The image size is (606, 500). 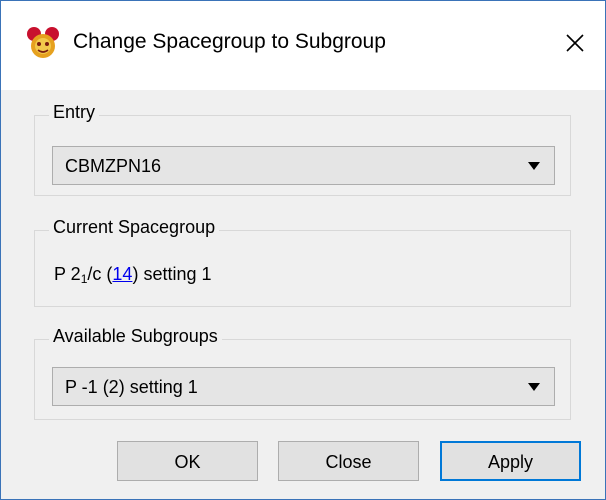 What do you see at coordinates (113, 166) in the screenshot?
I see `entry-selected-value: CBMZPN16` at bounding box center [113, 166].